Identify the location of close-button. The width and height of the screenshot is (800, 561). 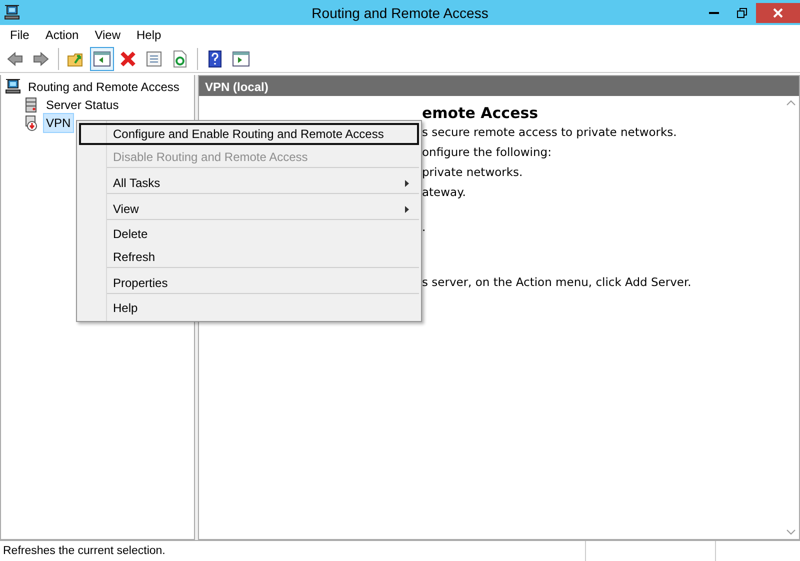
(778, 12).